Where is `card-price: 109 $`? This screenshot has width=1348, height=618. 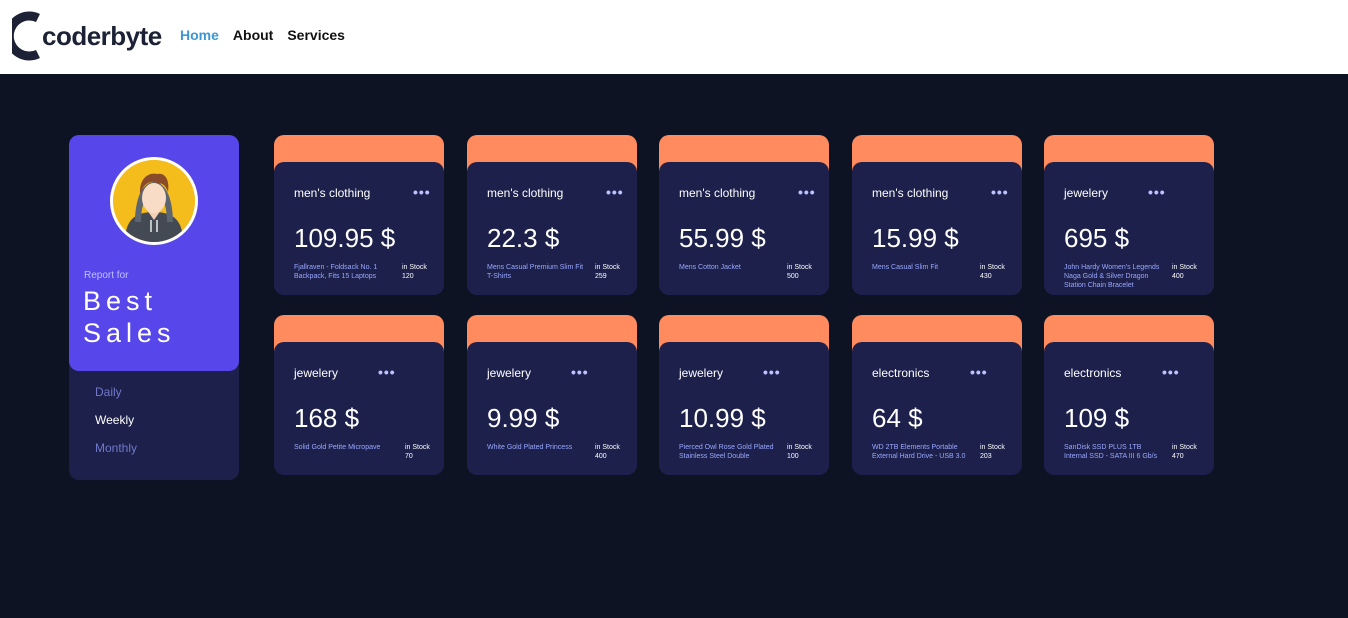 card-price: 109 $ is located at coordinates (1097, 418).